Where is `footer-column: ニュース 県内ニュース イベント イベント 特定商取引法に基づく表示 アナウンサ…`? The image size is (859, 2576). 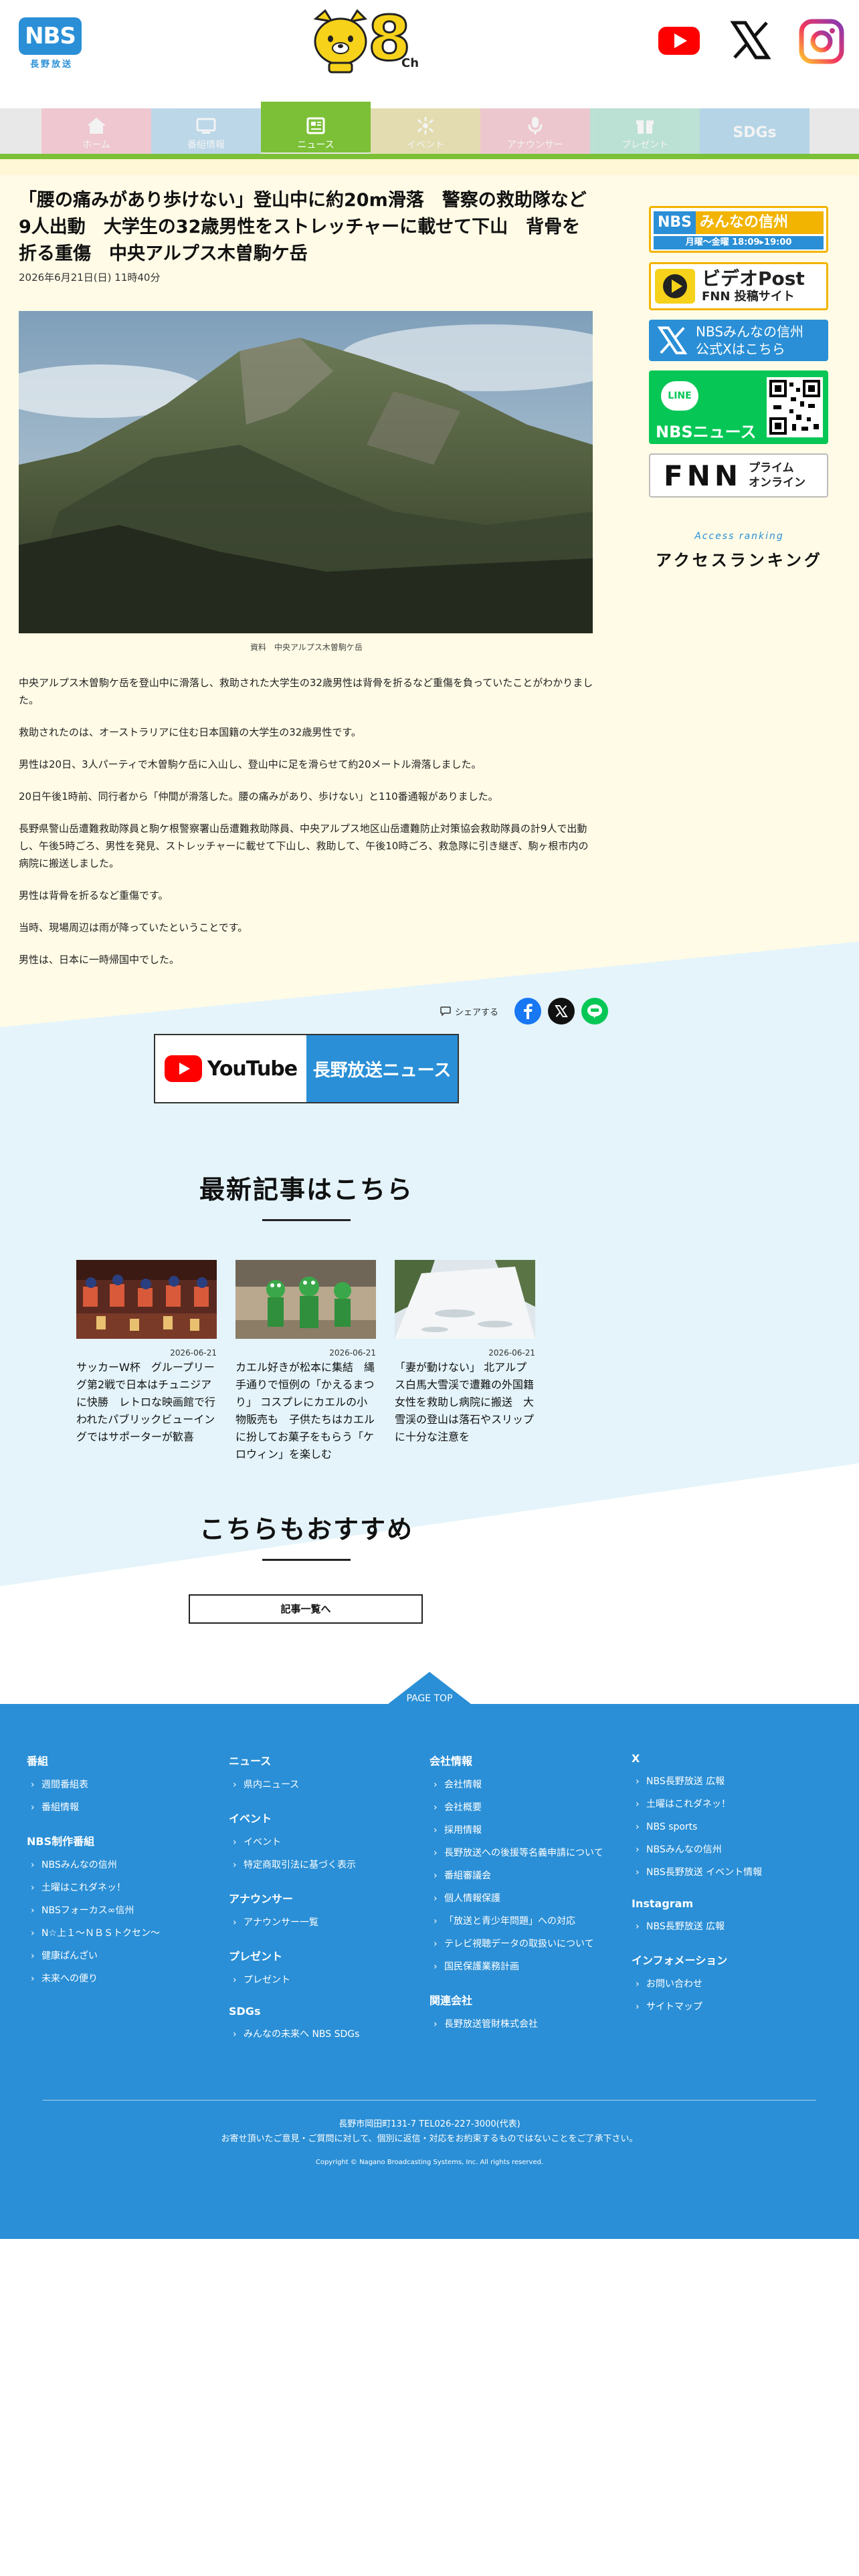
footer-column: ニュース 県内ニュース イベント イベント 特定商取引法に基づく表示 アナウンサ… is located at coordinates (322, 1901).